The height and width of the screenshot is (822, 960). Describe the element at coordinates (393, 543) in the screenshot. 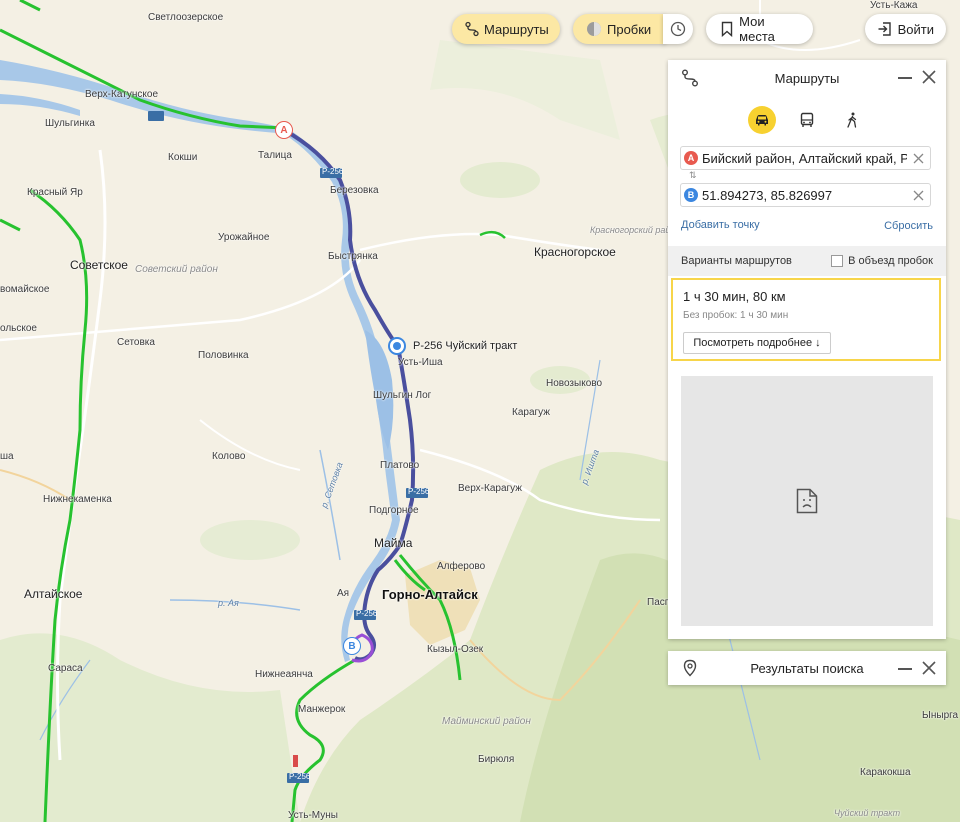

I see `map-label: Майма` at that location.